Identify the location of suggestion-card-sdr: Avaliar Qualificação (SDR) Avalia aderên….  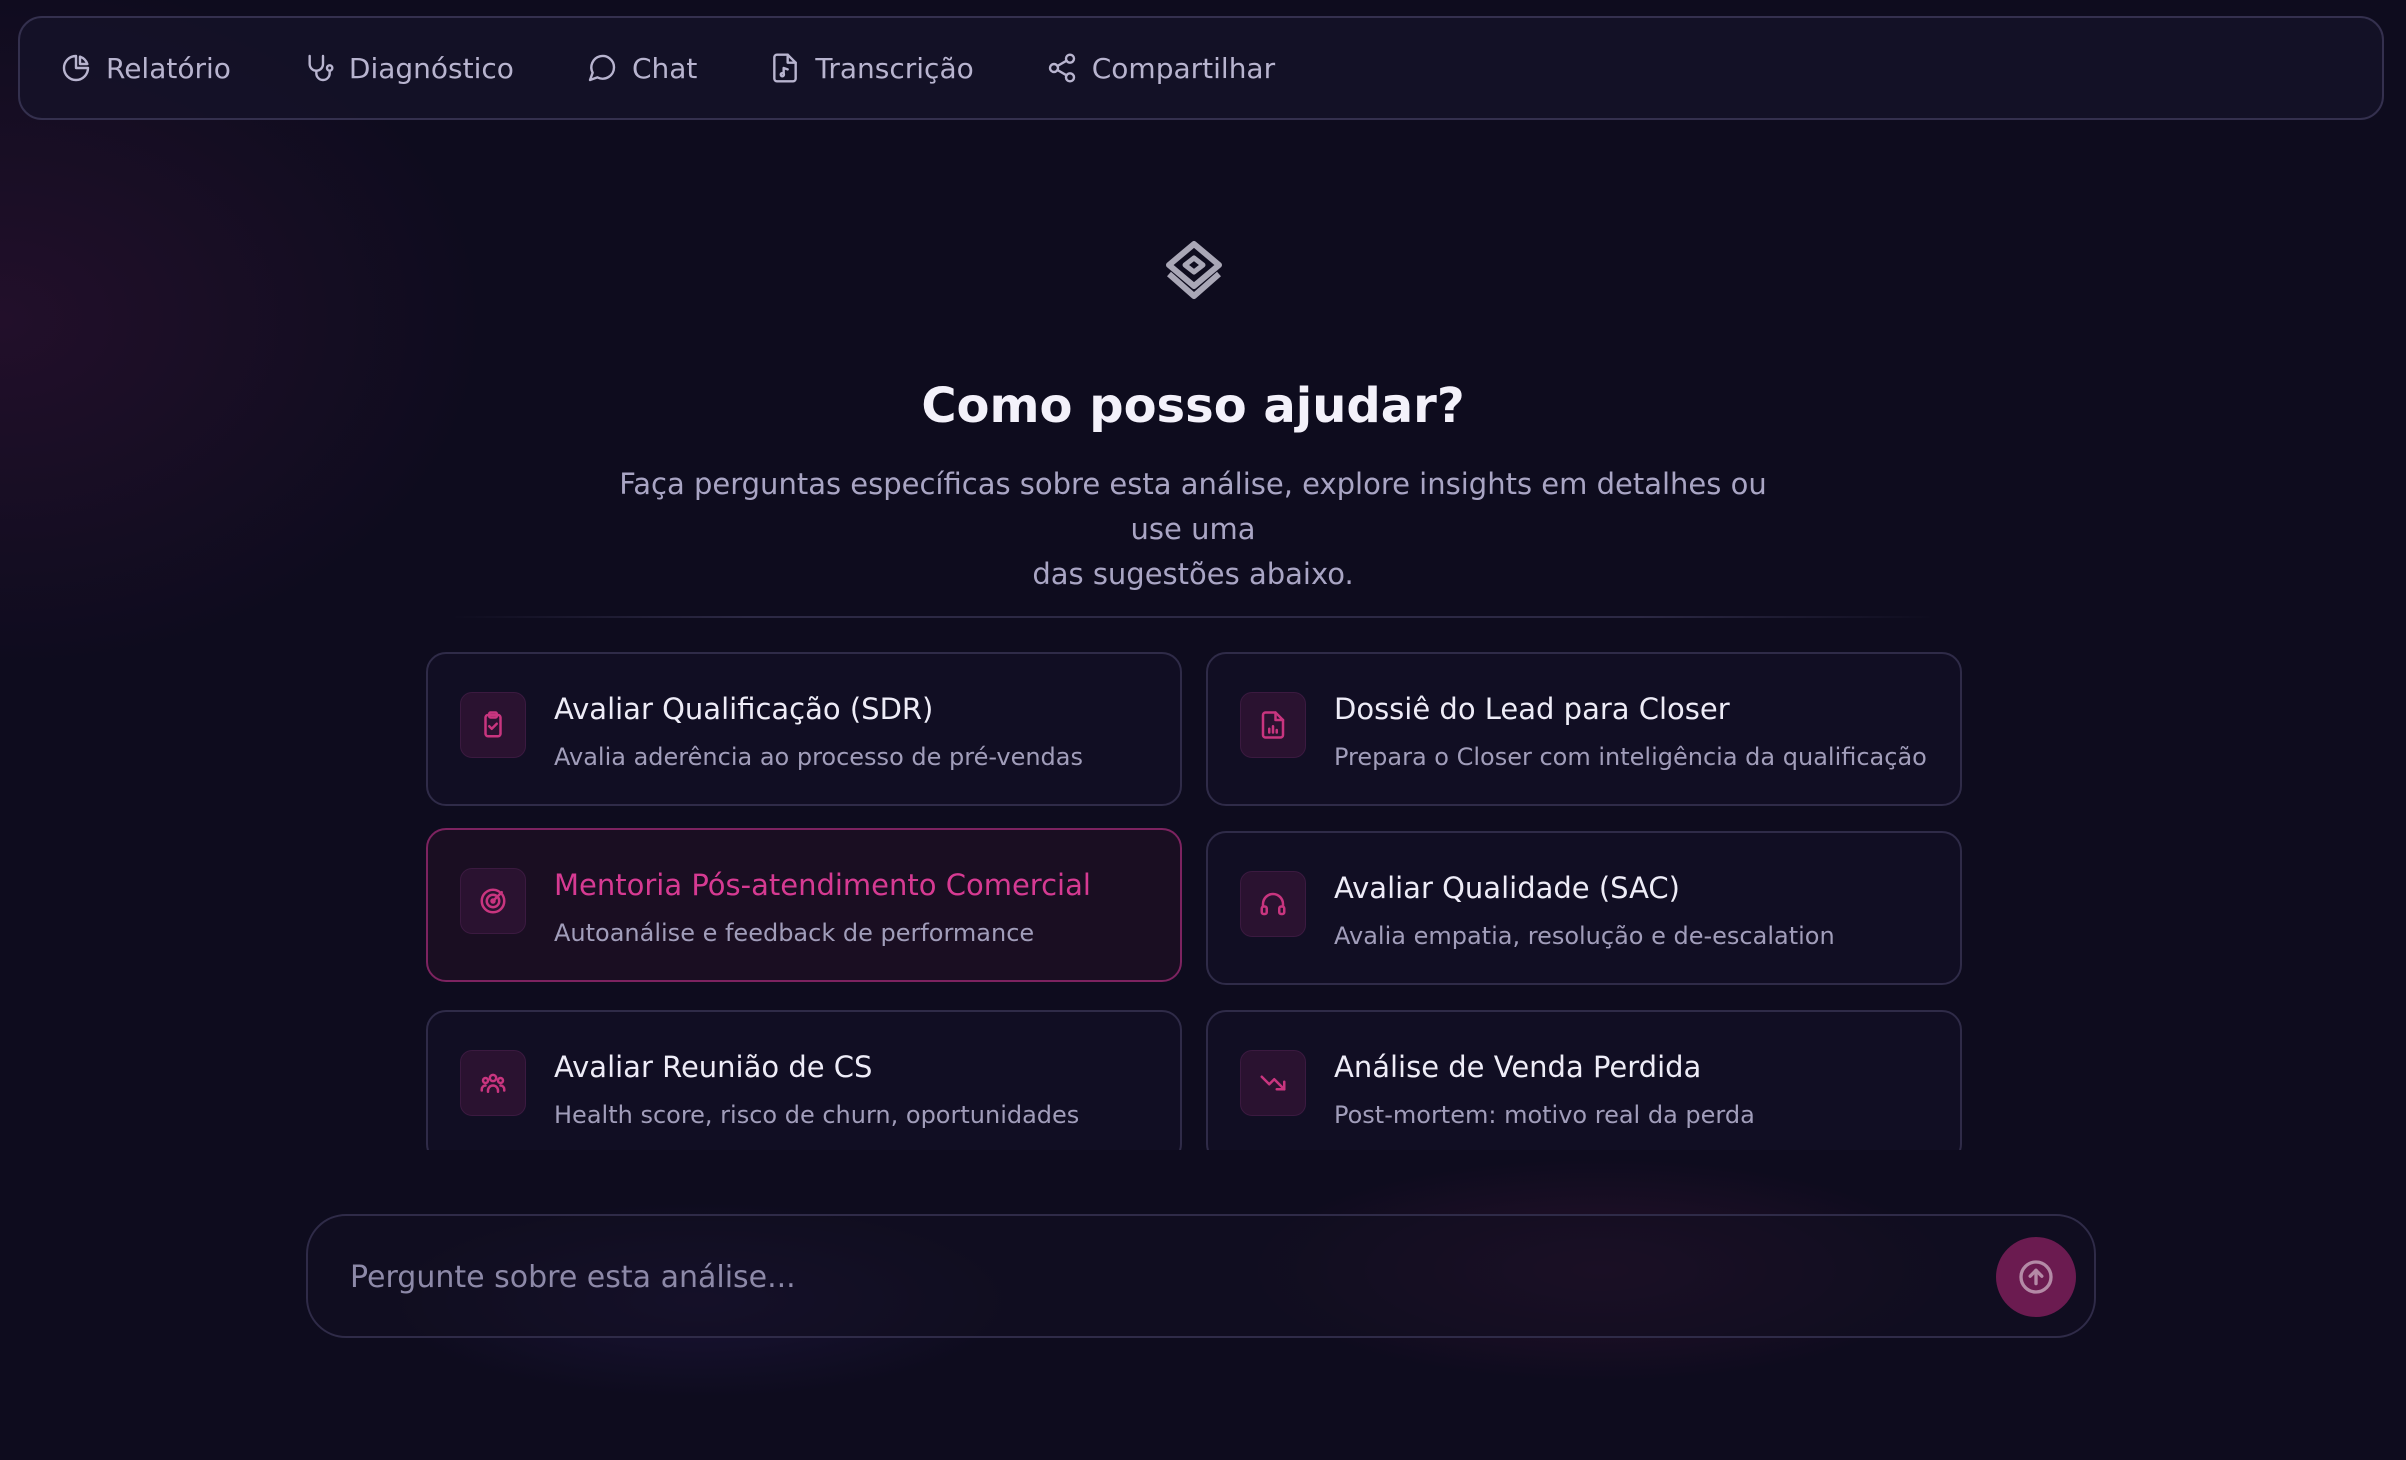
(804, 729).